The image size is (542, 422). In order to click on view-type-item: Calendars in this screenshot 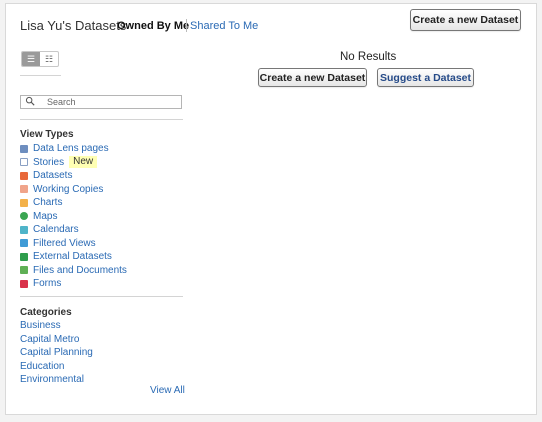, I will do `click(73, 230)`.